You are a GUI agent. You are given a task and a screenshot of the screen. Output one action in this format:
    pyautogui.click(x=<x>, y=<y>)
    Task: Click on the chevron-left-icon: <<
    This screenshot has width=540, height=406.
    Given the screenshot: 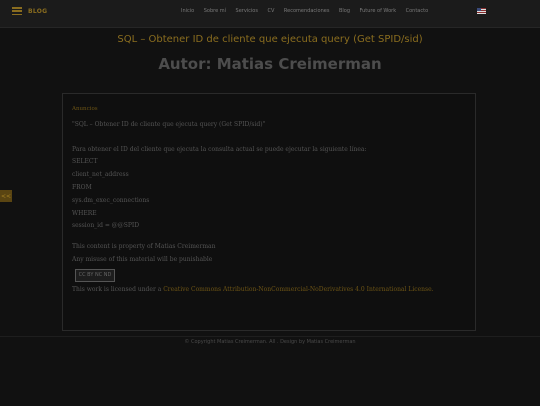 What is the action you would take?
    pyautogui.click(x=6, y=196)
    